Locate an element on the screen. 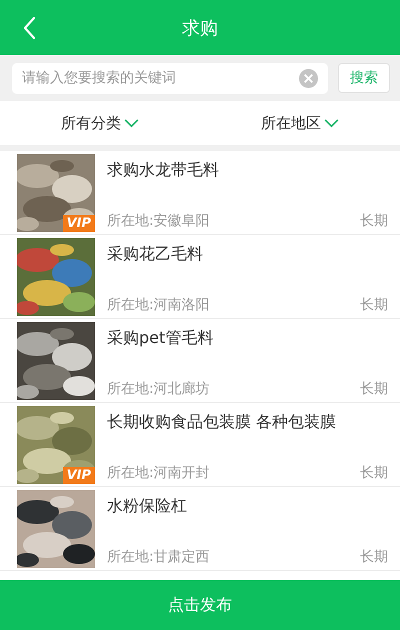  filter-dropdown: 所在地区 is located at coordinates (300, 123).